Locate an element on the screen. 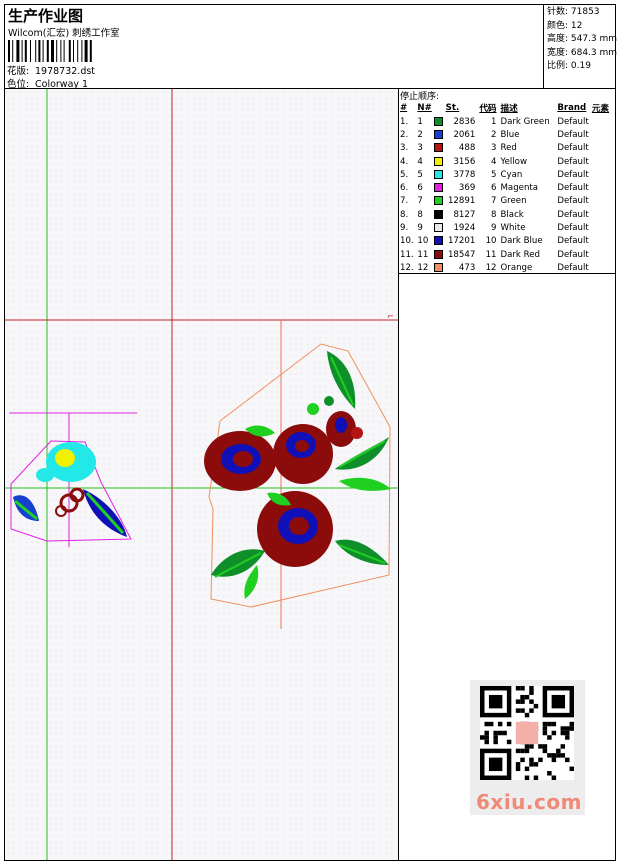 The image size is (620, 861). col-code: 代码 is located at coordinates (488, 109).